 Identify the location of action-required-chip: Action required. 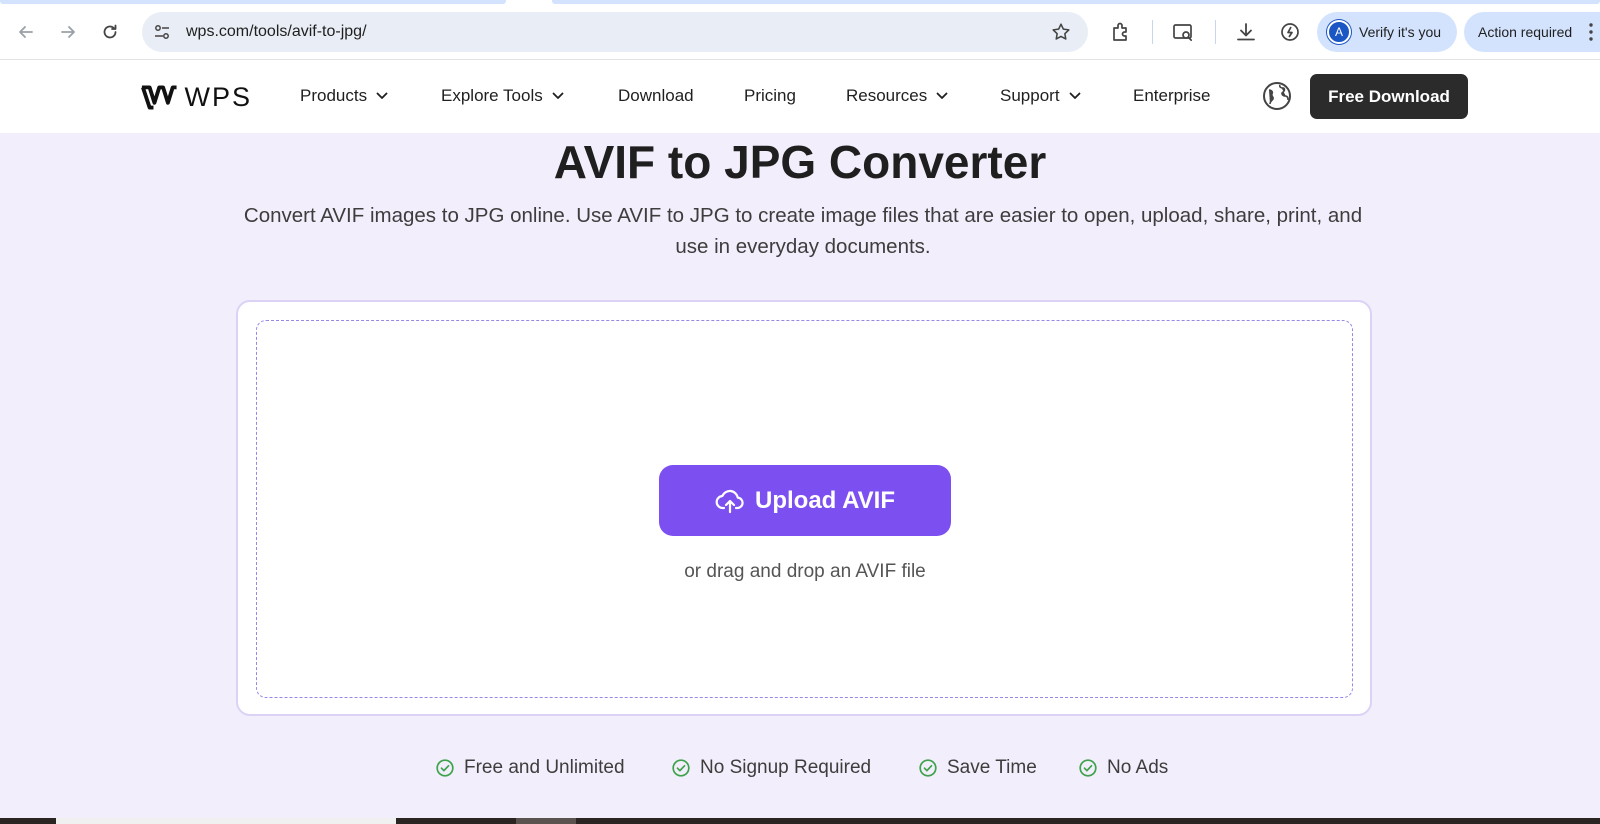
(1532, 32).